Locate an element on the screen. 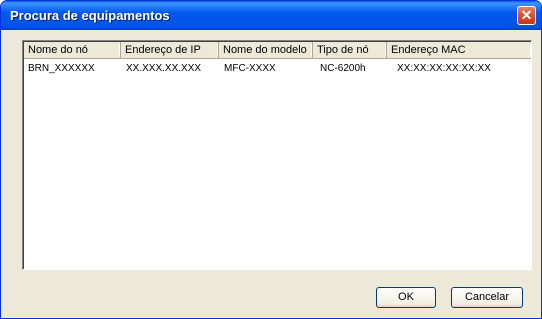  cancel-button: Cancelar is located at coordinates (487, 297).